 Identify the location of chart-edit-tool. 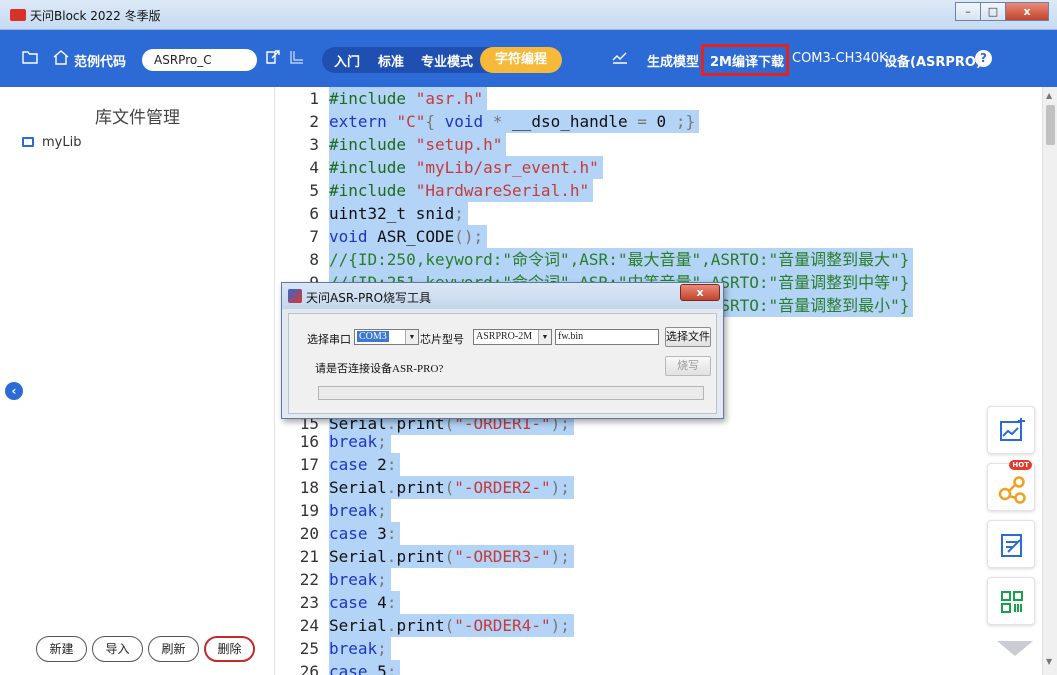
(1011, 430).